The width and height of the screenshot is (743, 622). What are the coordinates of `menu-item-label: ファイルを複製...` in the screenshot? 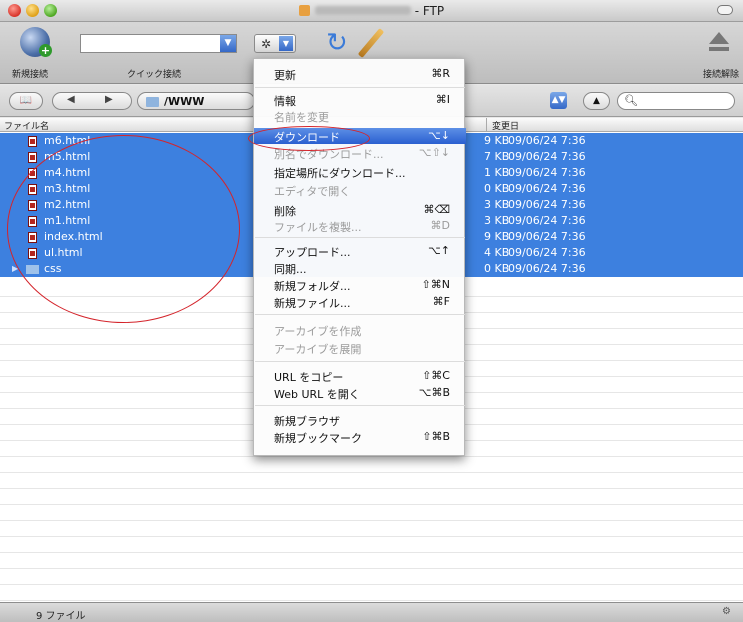 It's located at (318, 227).